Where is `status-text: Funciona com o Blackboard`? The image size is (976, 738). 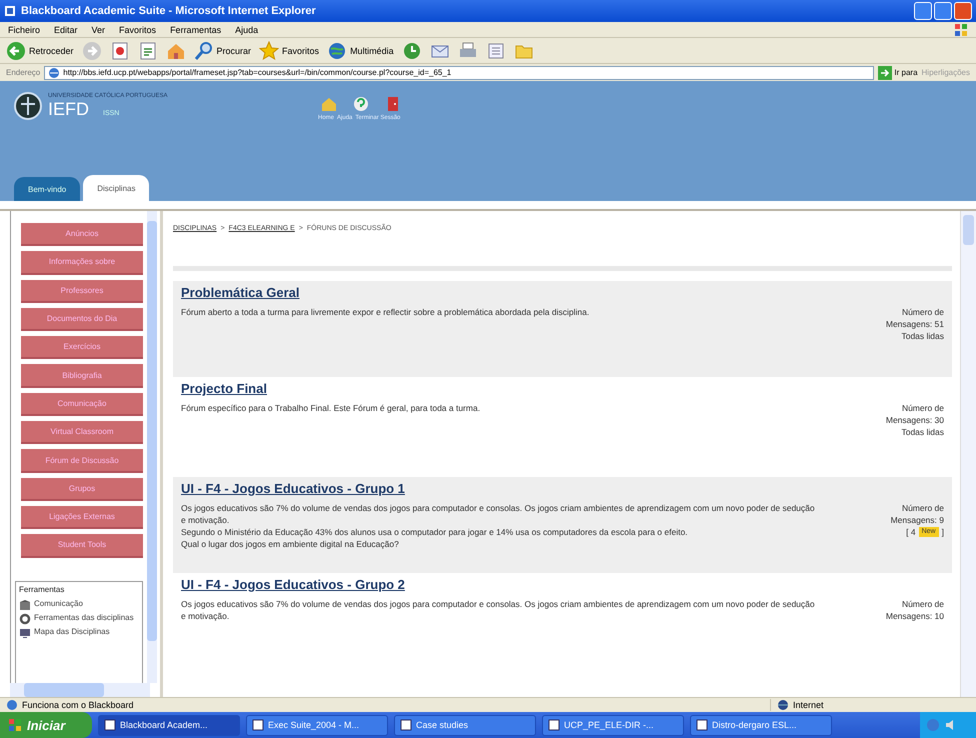 status-text: Funciona com o Blackboard is located at coordinates (78, 705).